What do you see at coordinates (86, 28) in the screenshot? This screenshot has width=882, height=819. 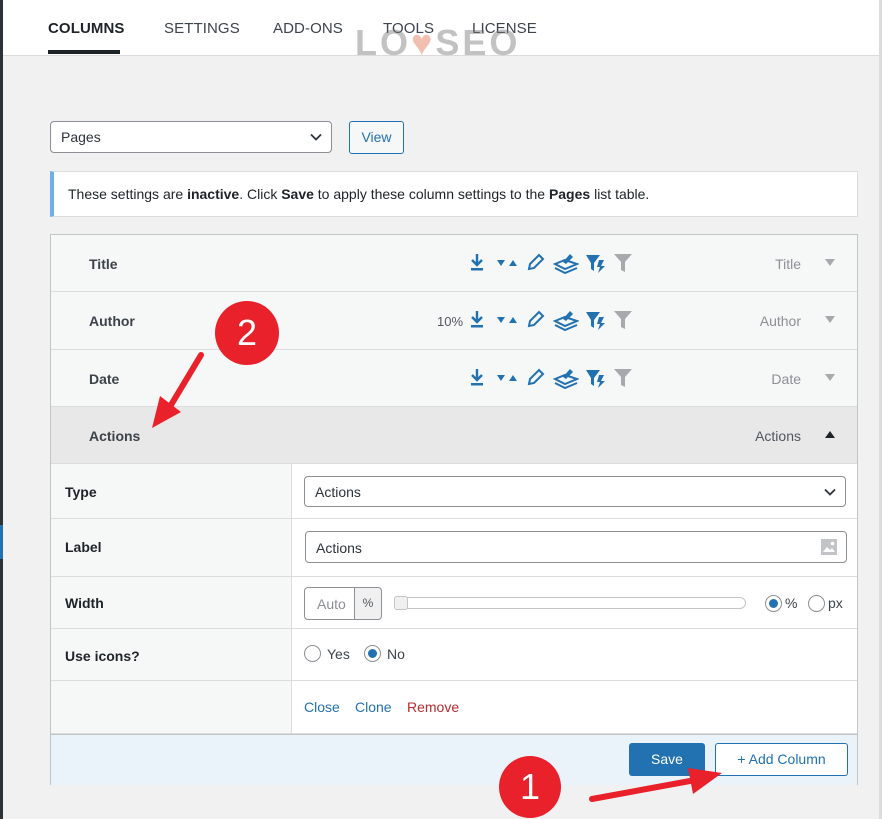 I see `tab-columns: COLUMNS` at bounding box center [86, 28].